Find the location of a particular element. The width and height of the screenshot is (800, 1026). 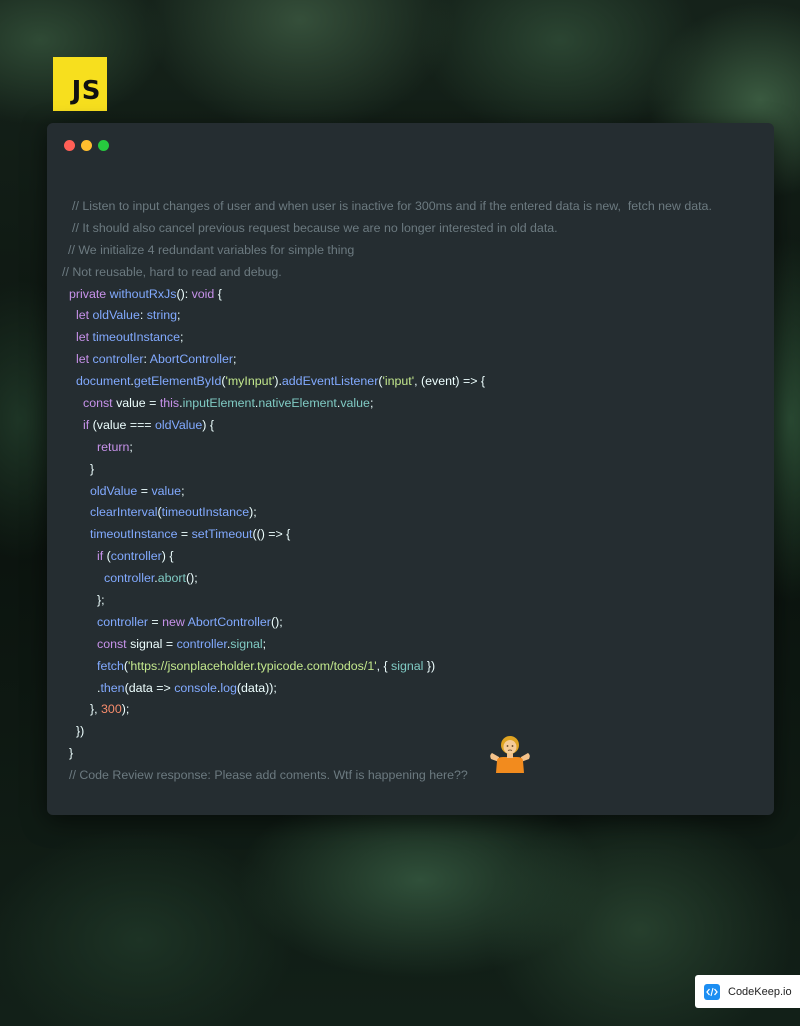

code-token-number: 300 is located at coordinates (111, 709).